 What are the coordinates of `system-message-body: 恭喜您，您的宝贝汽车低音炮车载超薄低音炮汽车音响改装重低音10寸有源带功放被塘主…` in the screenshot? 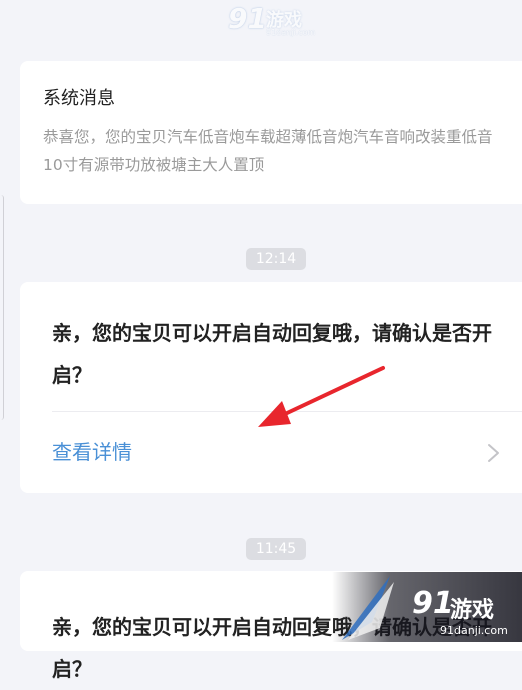 It's located at (268, 151).